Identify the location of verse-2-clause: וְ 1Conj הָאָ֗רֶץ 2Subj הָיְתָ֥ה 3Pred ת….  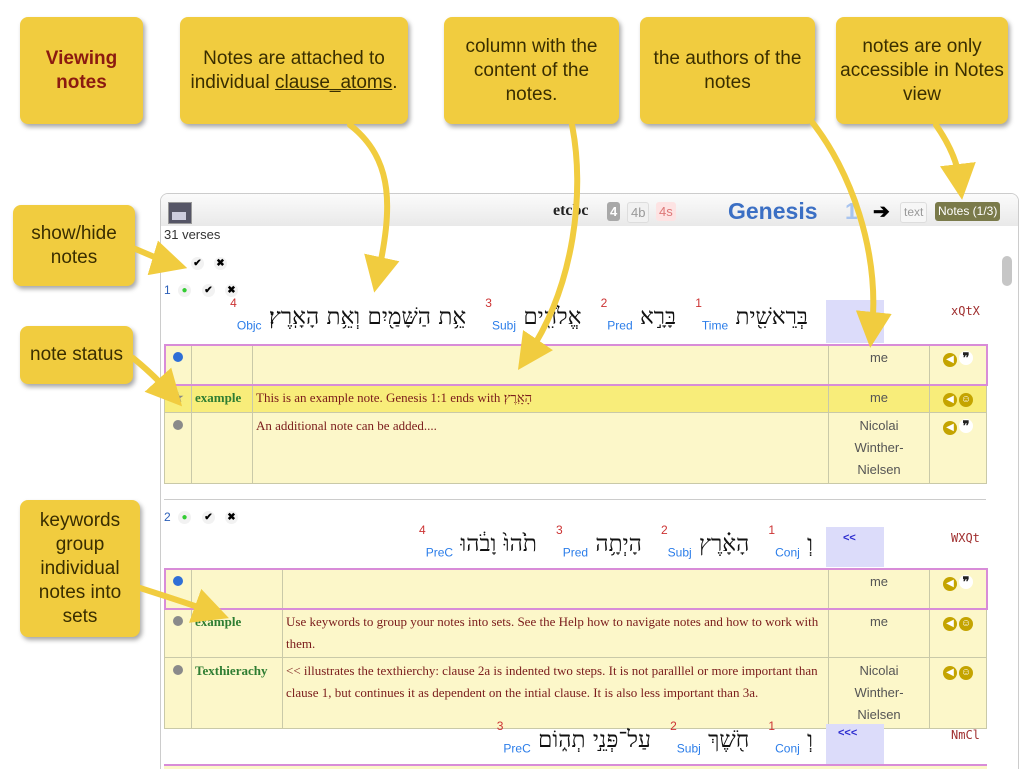
(609, 541).